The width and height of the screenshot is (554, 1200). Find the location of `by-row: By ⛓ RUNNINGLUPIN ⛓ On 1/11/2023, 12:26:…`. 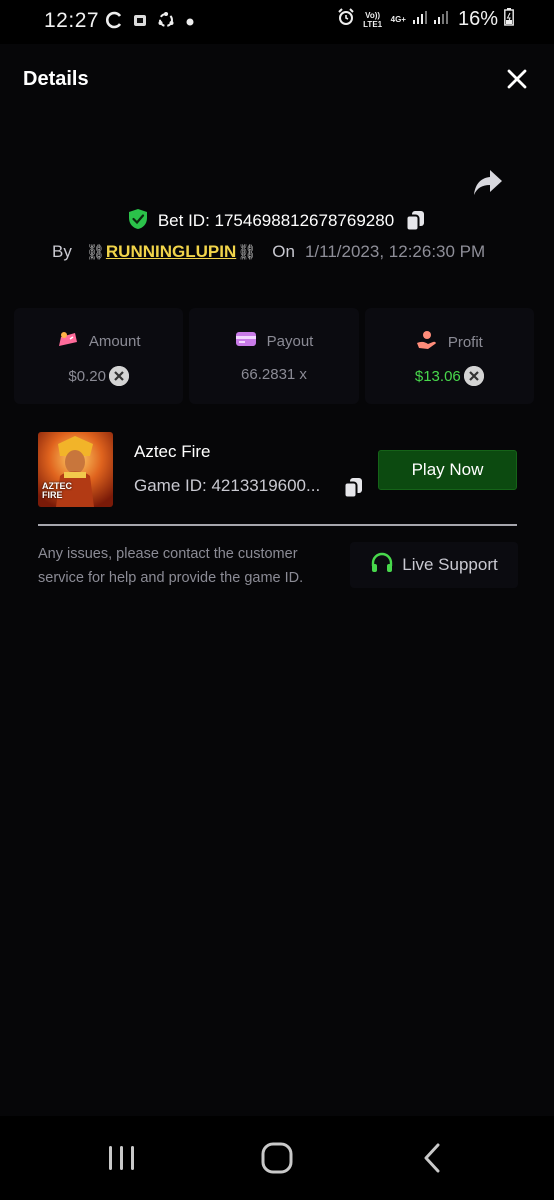

by-row: By ⛓ RUNNINGLUPIN ⛓ On 1/11/2023, 12:26:… is located at coordinates (268, 252).